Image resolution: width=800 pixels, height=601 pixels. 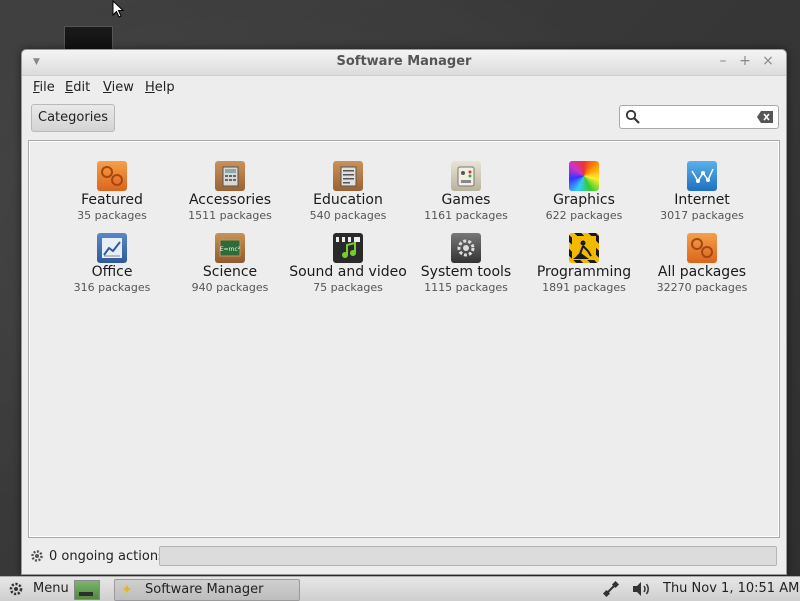 I want to click on title-bar: ▼ Software Manager – + ×, so click(x=404, y=63).